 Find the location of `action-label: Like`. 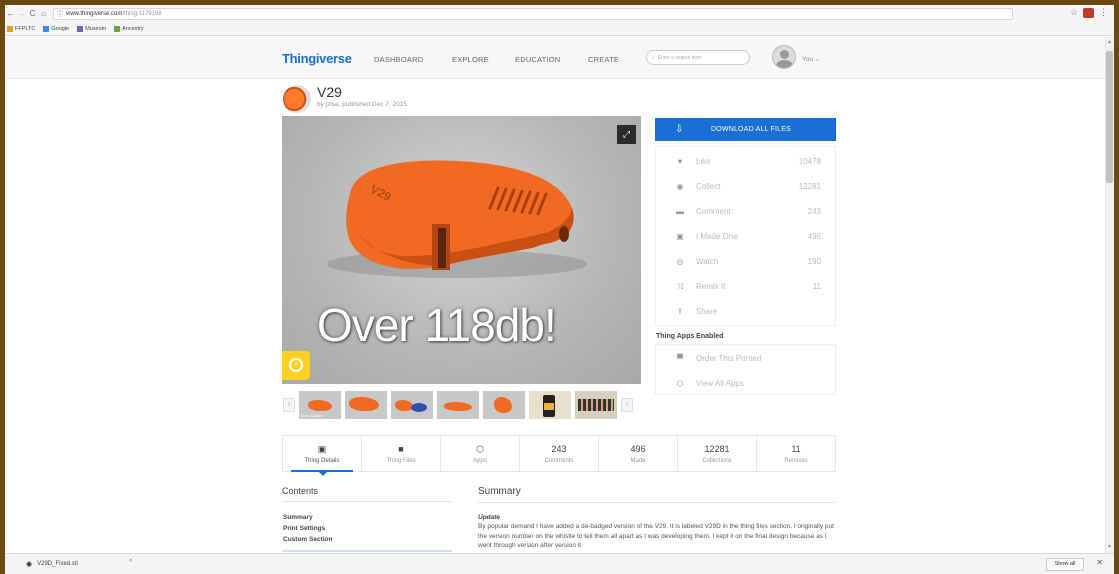

action-label: Like is located at coordinates (703, 161).